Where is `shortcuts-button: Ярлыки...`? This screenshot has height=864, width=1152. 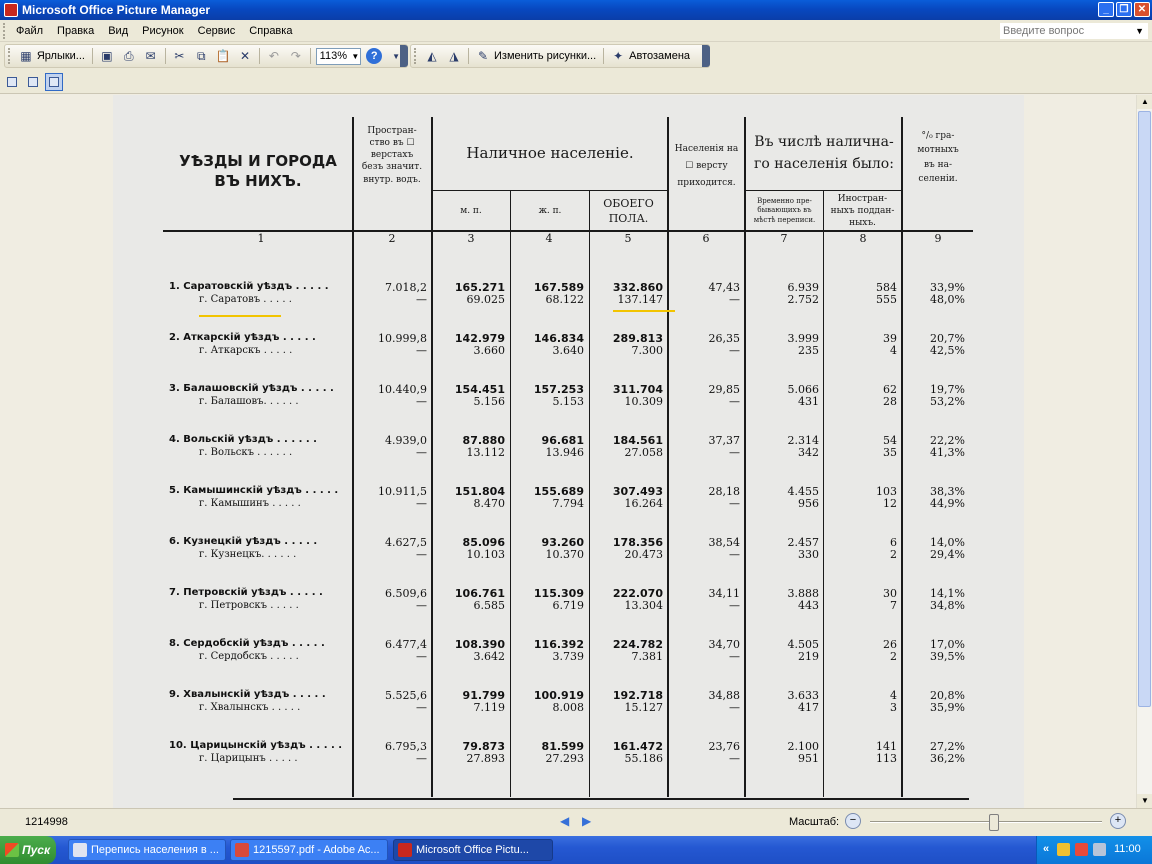 shortcuts-button: Ярлыки... is located at coordinates (61, 56).